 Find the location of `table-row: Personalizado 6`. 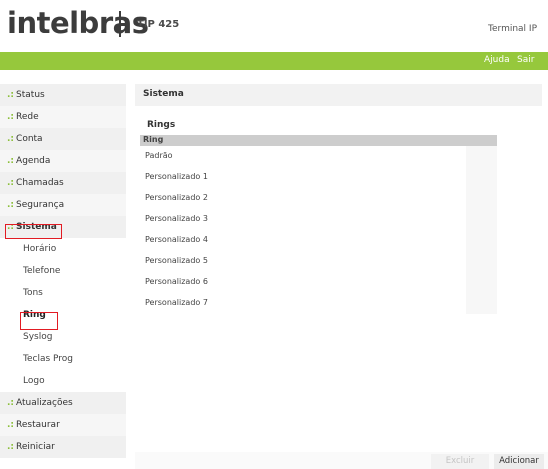

table-row: Personalizado 6 is located at coordinates (318, 282).